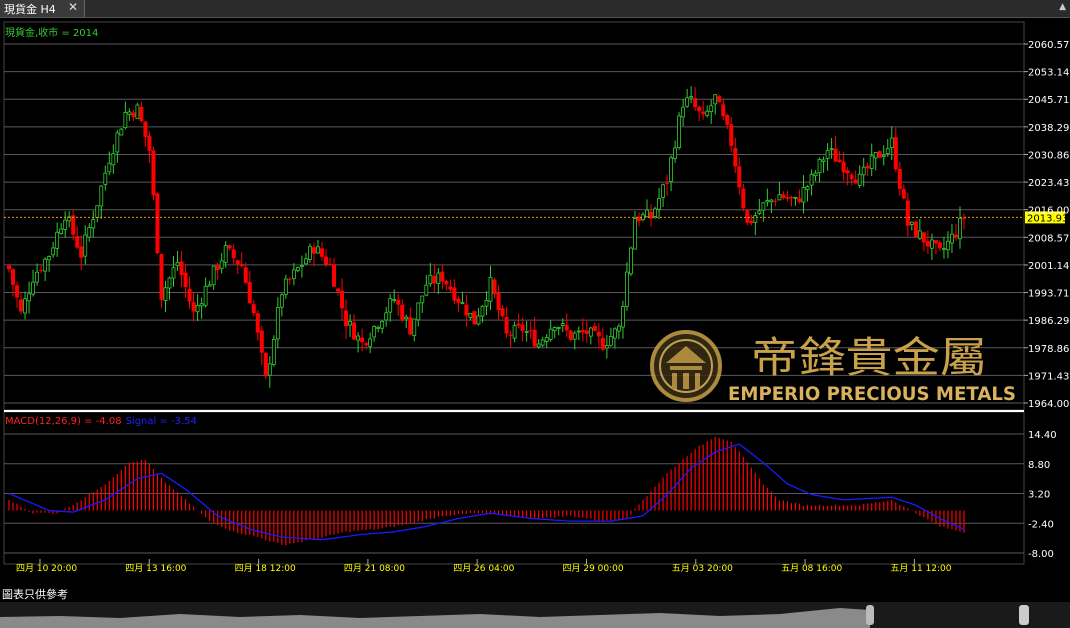 The image size is (1070, 628). What do you see at coordinates (1048, 73) in the screenshot?
I see `price-tick-label: 2053.14` at bounding box center [1048, 73].